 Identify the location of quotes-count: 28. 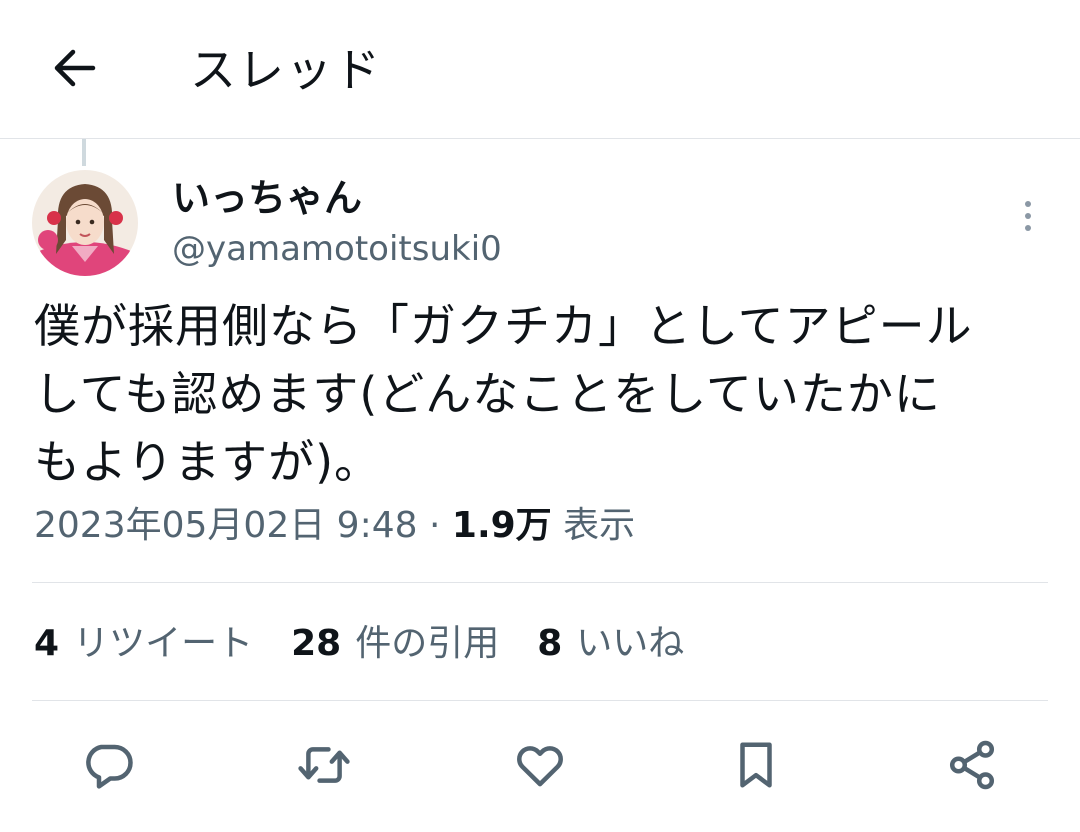
(316, 643).